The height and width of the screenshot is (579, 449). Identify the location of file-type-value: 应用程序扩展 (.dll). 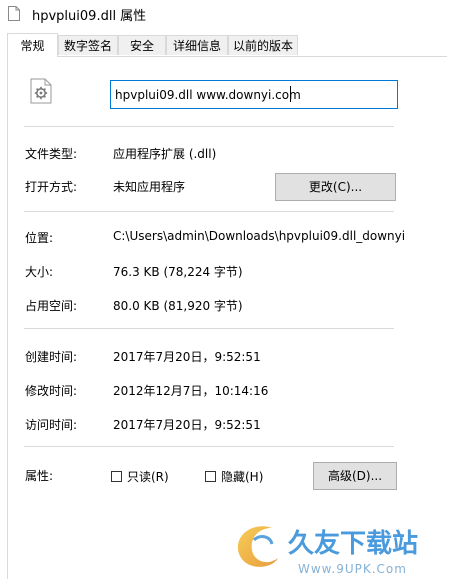
(165, 154).